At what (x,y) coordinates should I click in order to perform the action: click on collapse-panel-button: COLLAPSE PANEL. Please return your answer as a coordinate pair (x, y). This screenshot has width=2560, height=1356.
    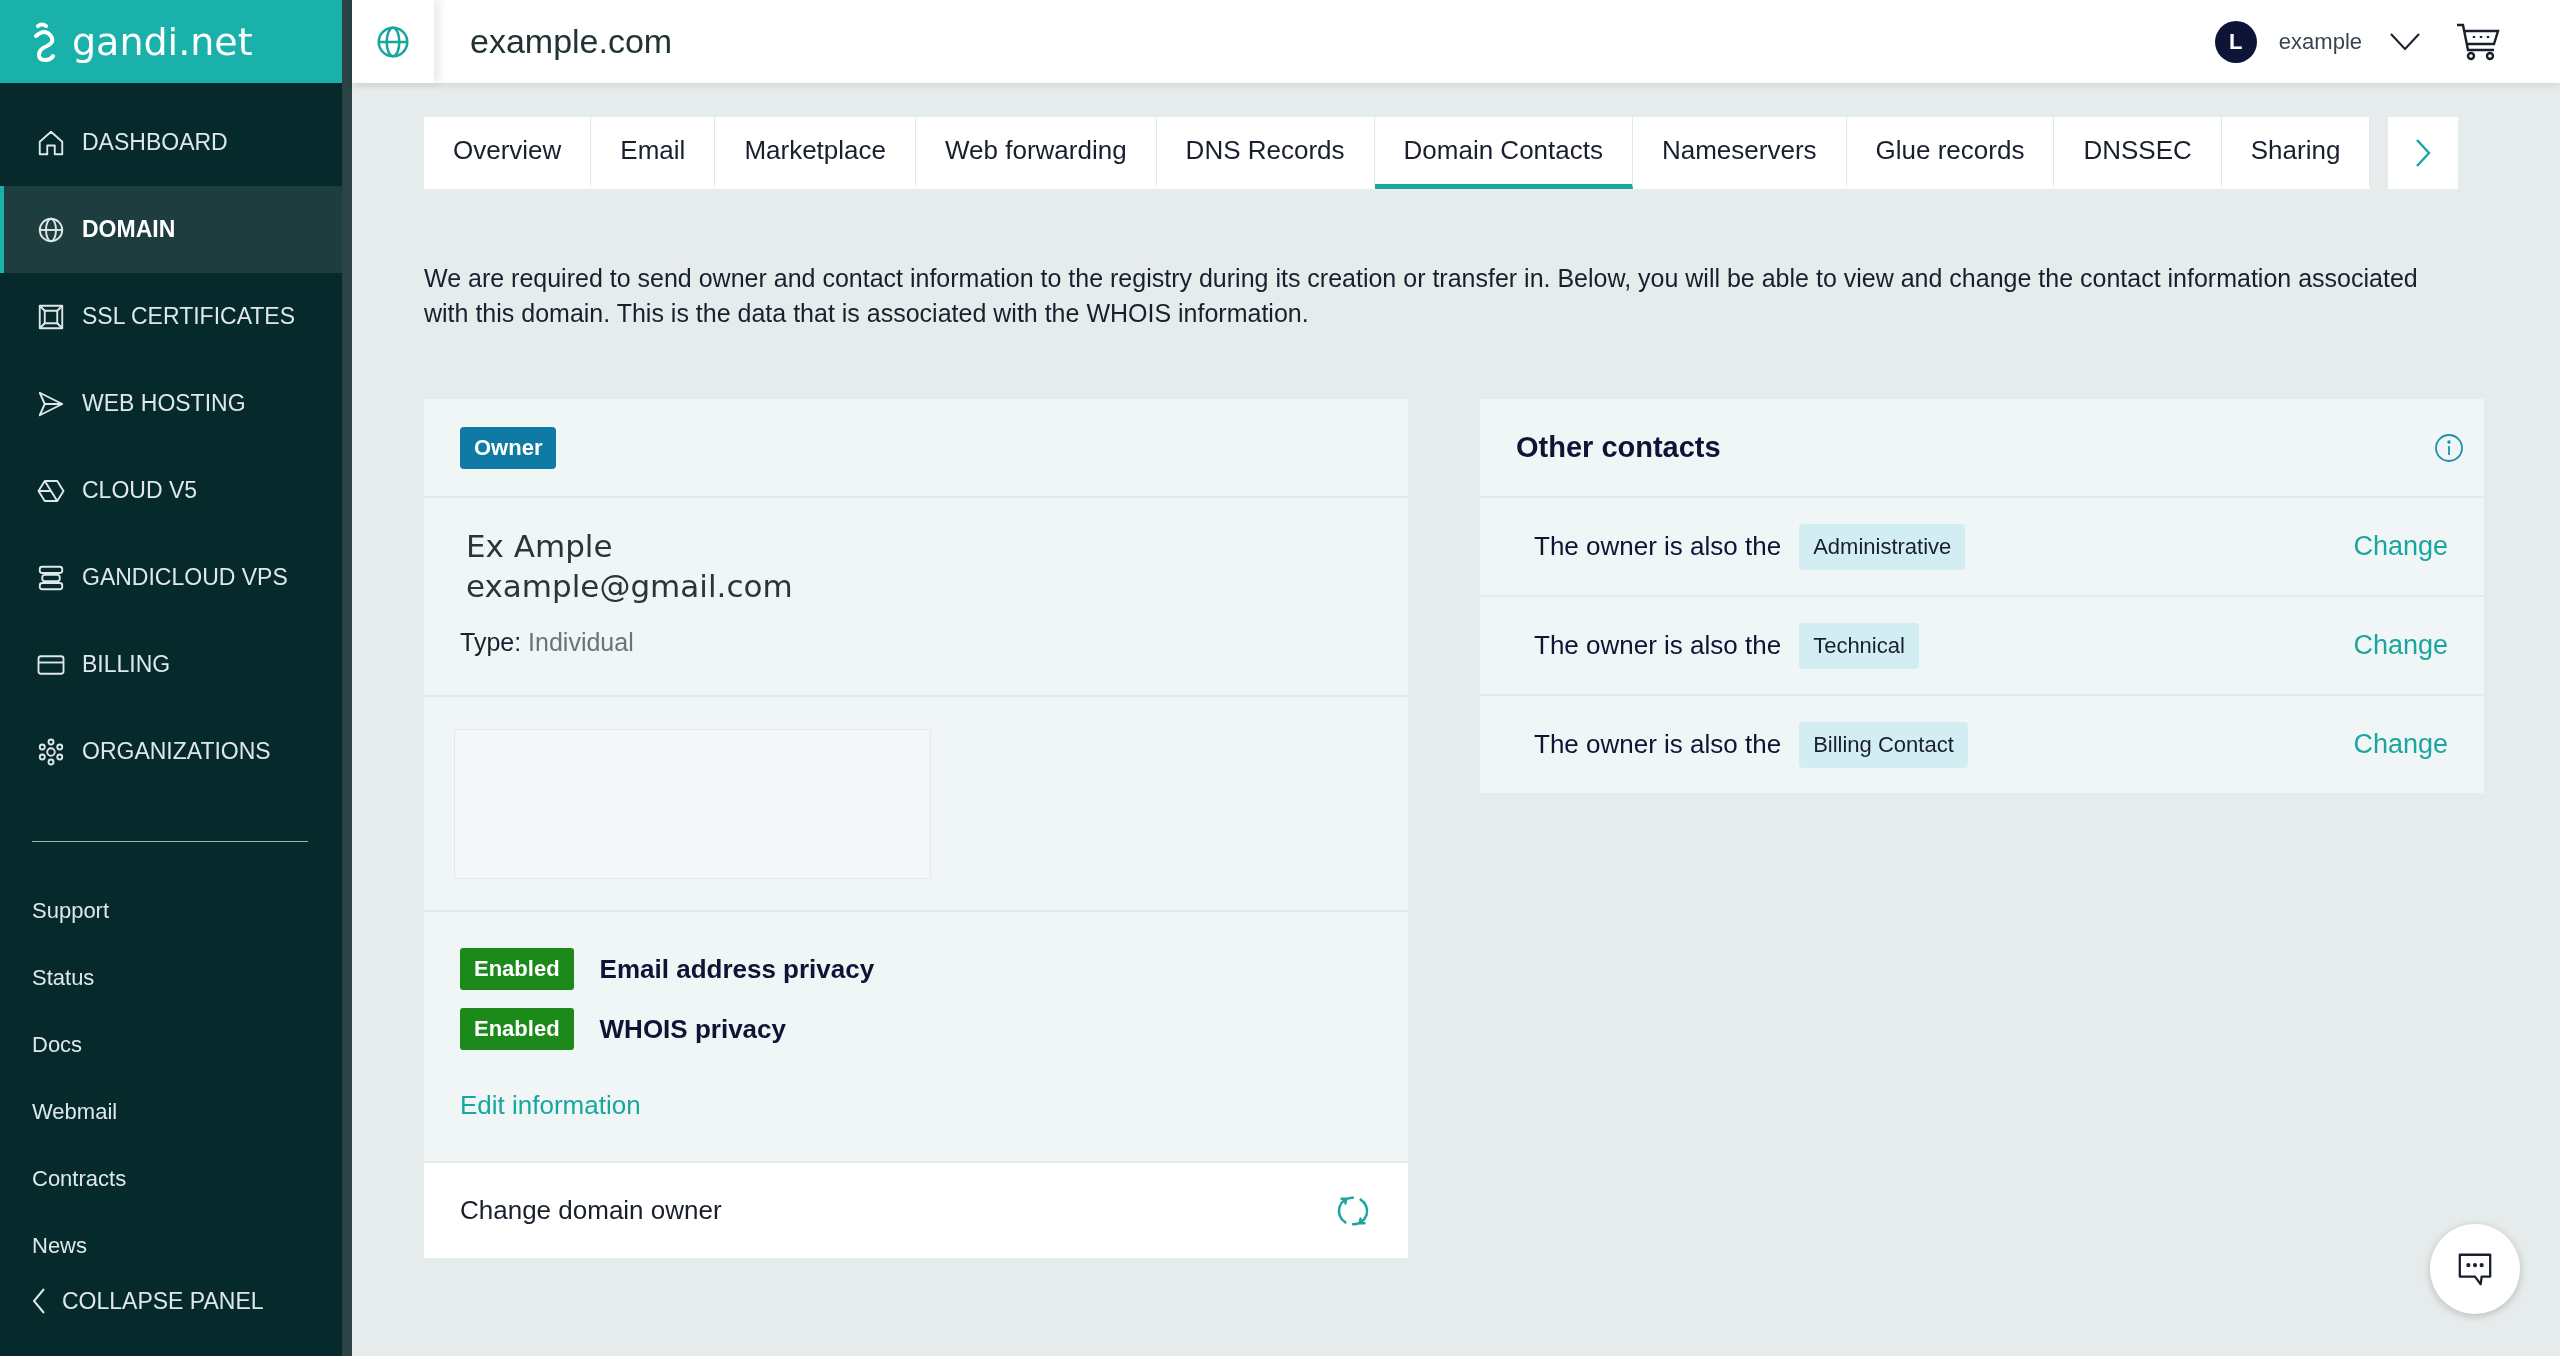
    Looking at the image, I should click on (171, 1301).